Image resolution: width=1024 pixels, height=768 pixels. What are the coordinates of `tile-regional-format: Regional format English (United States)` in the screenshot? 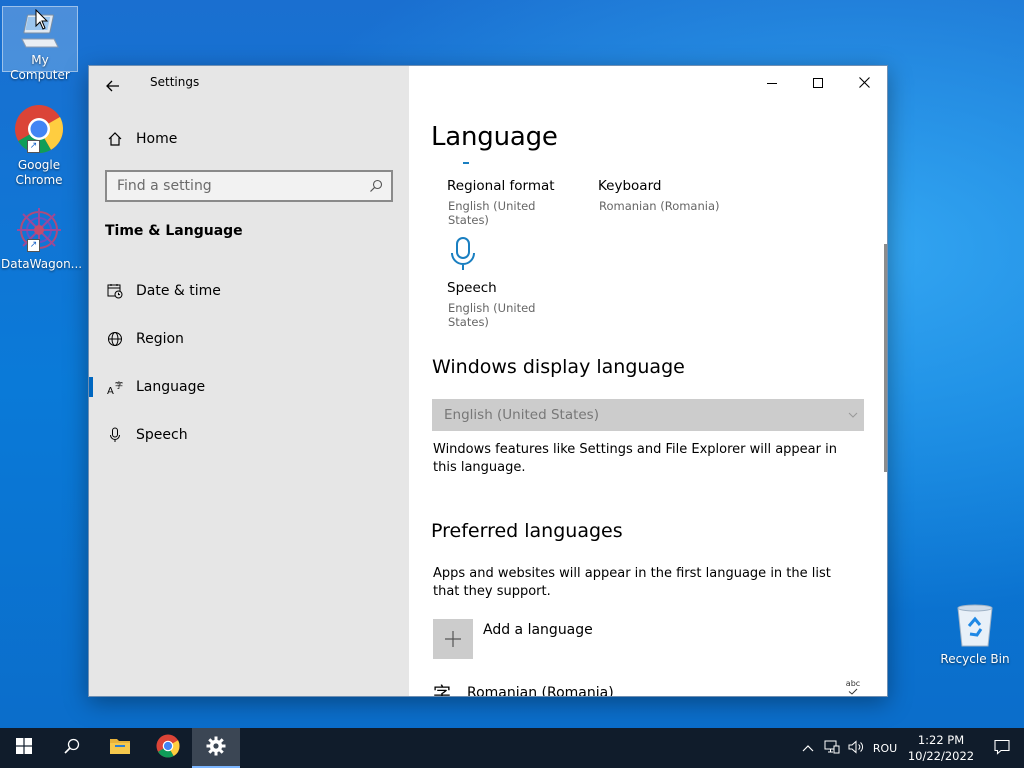 It's located at (512, 201).